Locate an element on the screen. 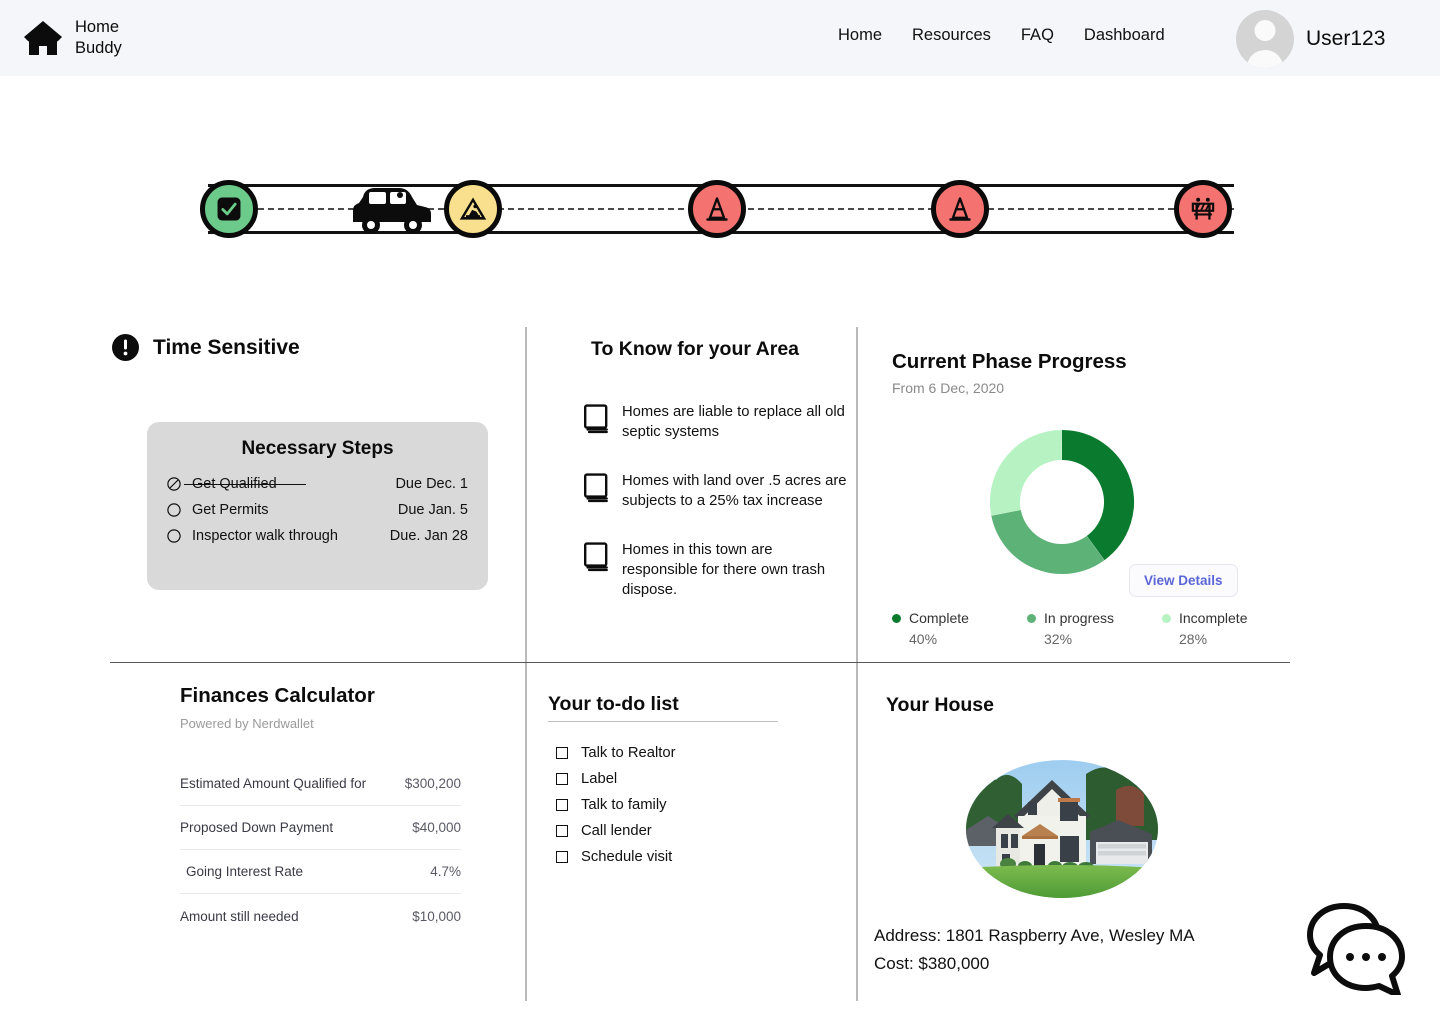 The image size is (1440, 1024). todo-title: Your to-do list is located at coordinates (613, 704).